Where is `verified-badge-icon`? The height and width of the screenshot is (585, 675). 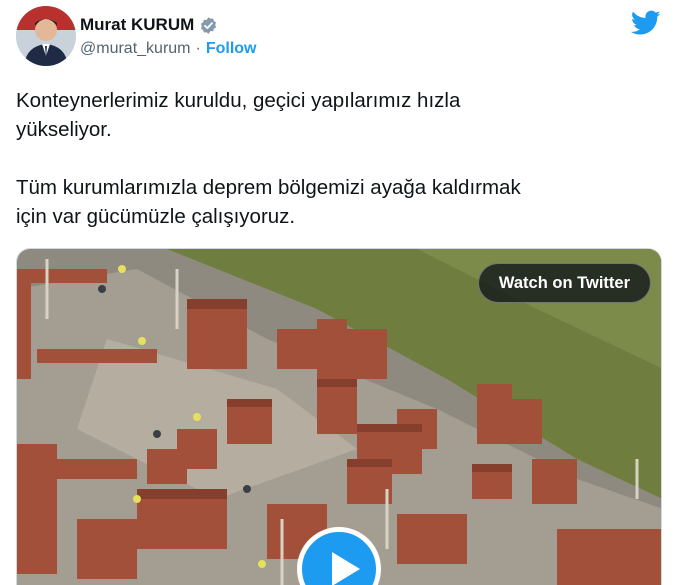 verified-badge-icon is located at coordinates (208, 25).